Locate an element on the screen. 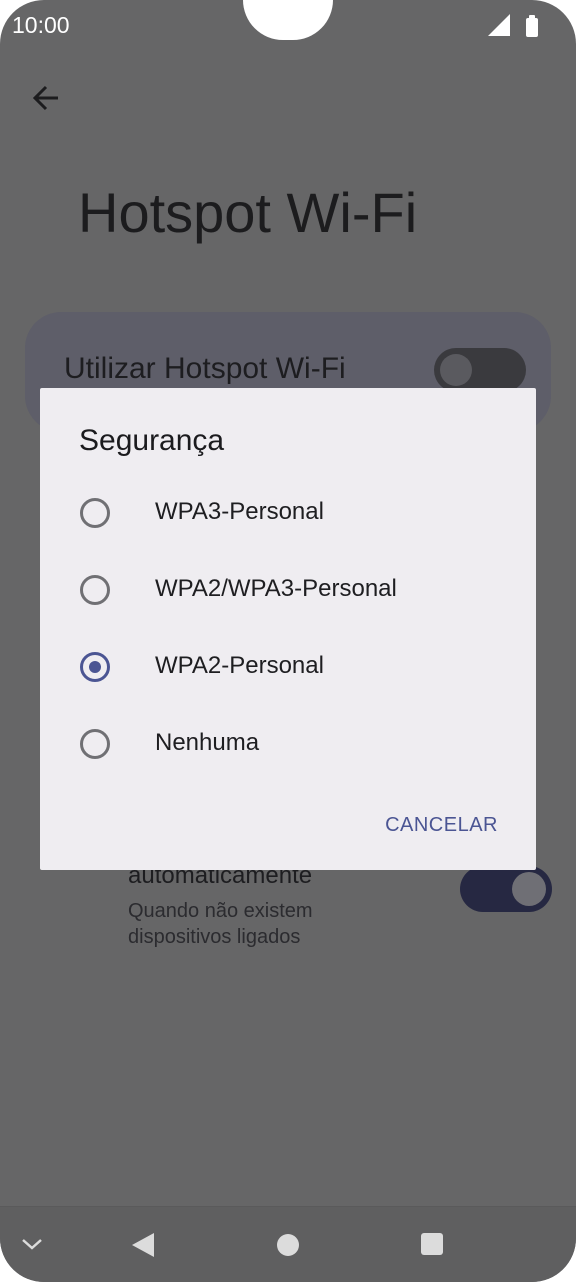  hotspot-toggle is located at coordinates (480, 370).